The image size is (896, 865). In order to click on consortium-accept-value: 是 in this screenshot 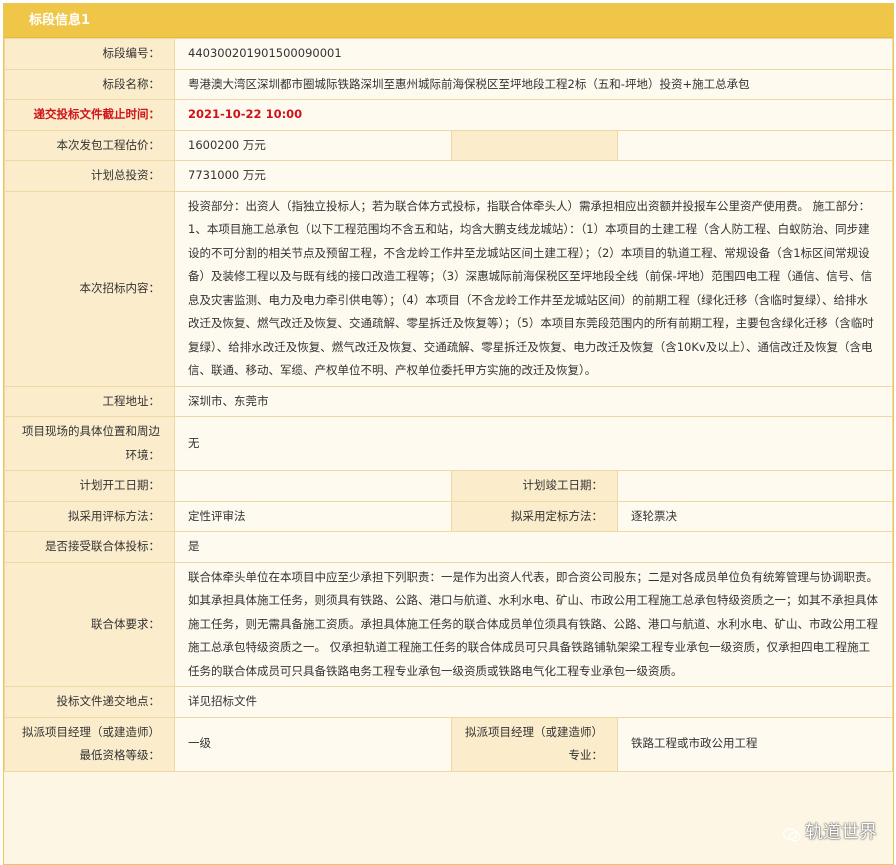, I will do `click(533, 547)`.